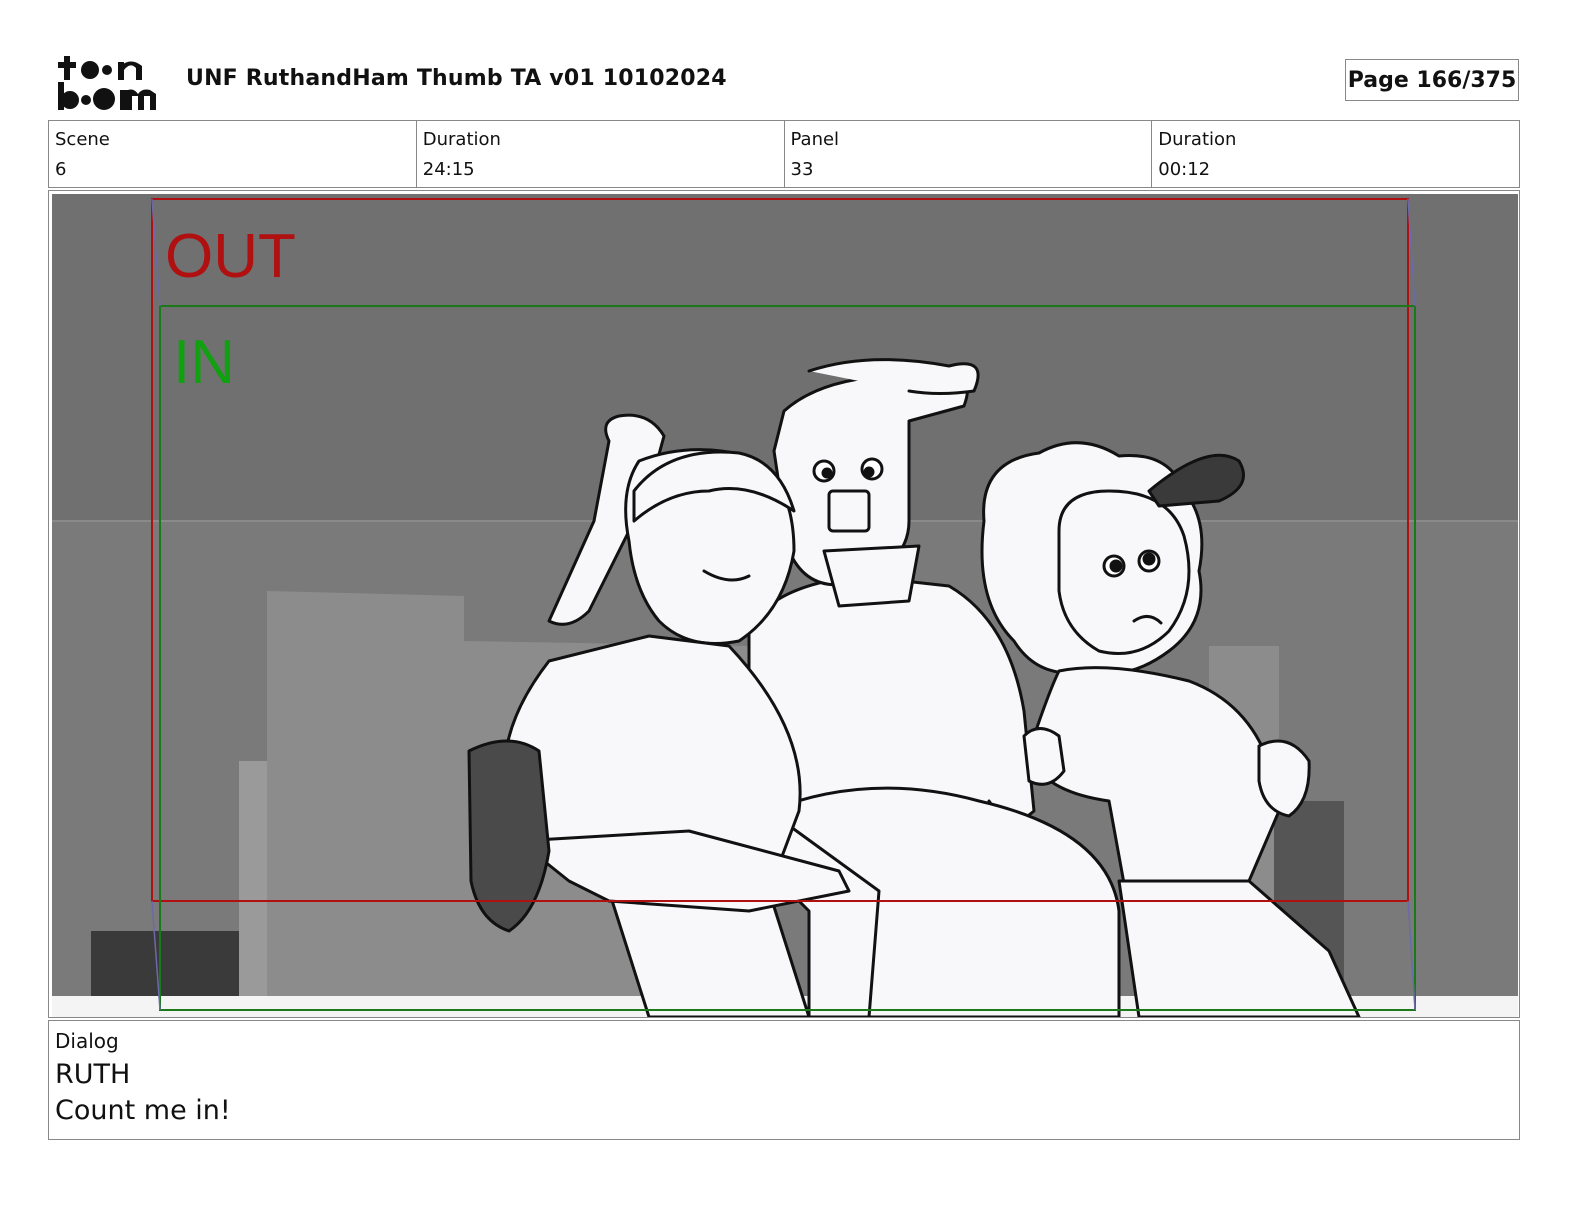 This screenshot has height=1224, width=1584. What do you see at coordinates (93, 1074) in the screenshot?
I see `dialog-character: RUTH` at bounding box center [93, 1074].